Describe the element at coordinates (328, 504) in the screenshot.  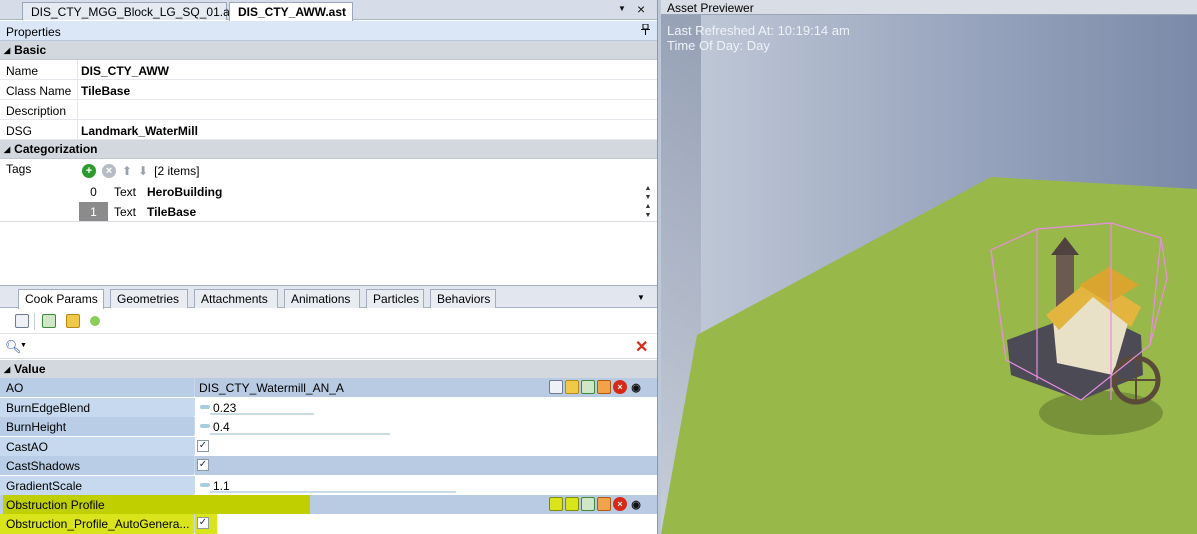
I see `value-row-obstruction-profile: Obstruction Profile × ◉` at that location.